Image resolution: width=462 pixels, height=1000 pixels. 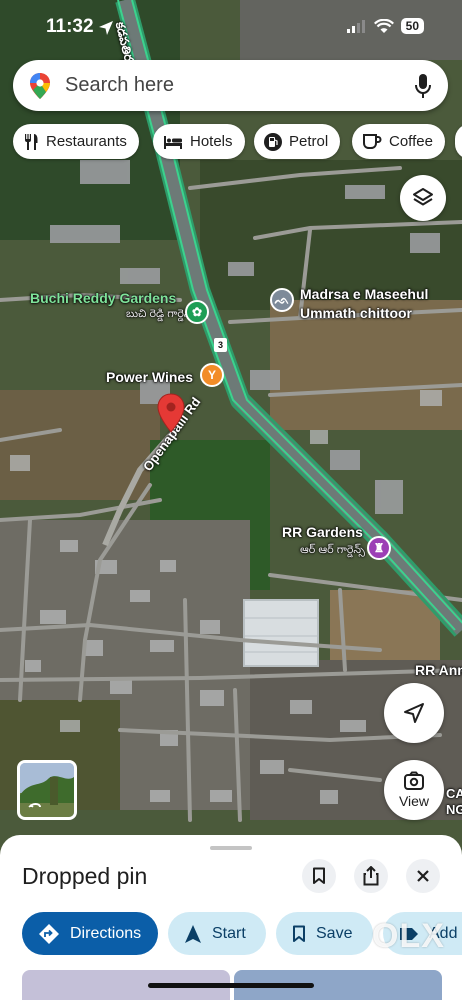 What do you see at coordinates (282, 300) in the screenshot?
I see `mosque-poi-icon: ᨒ` at bounding box center [282, 300].